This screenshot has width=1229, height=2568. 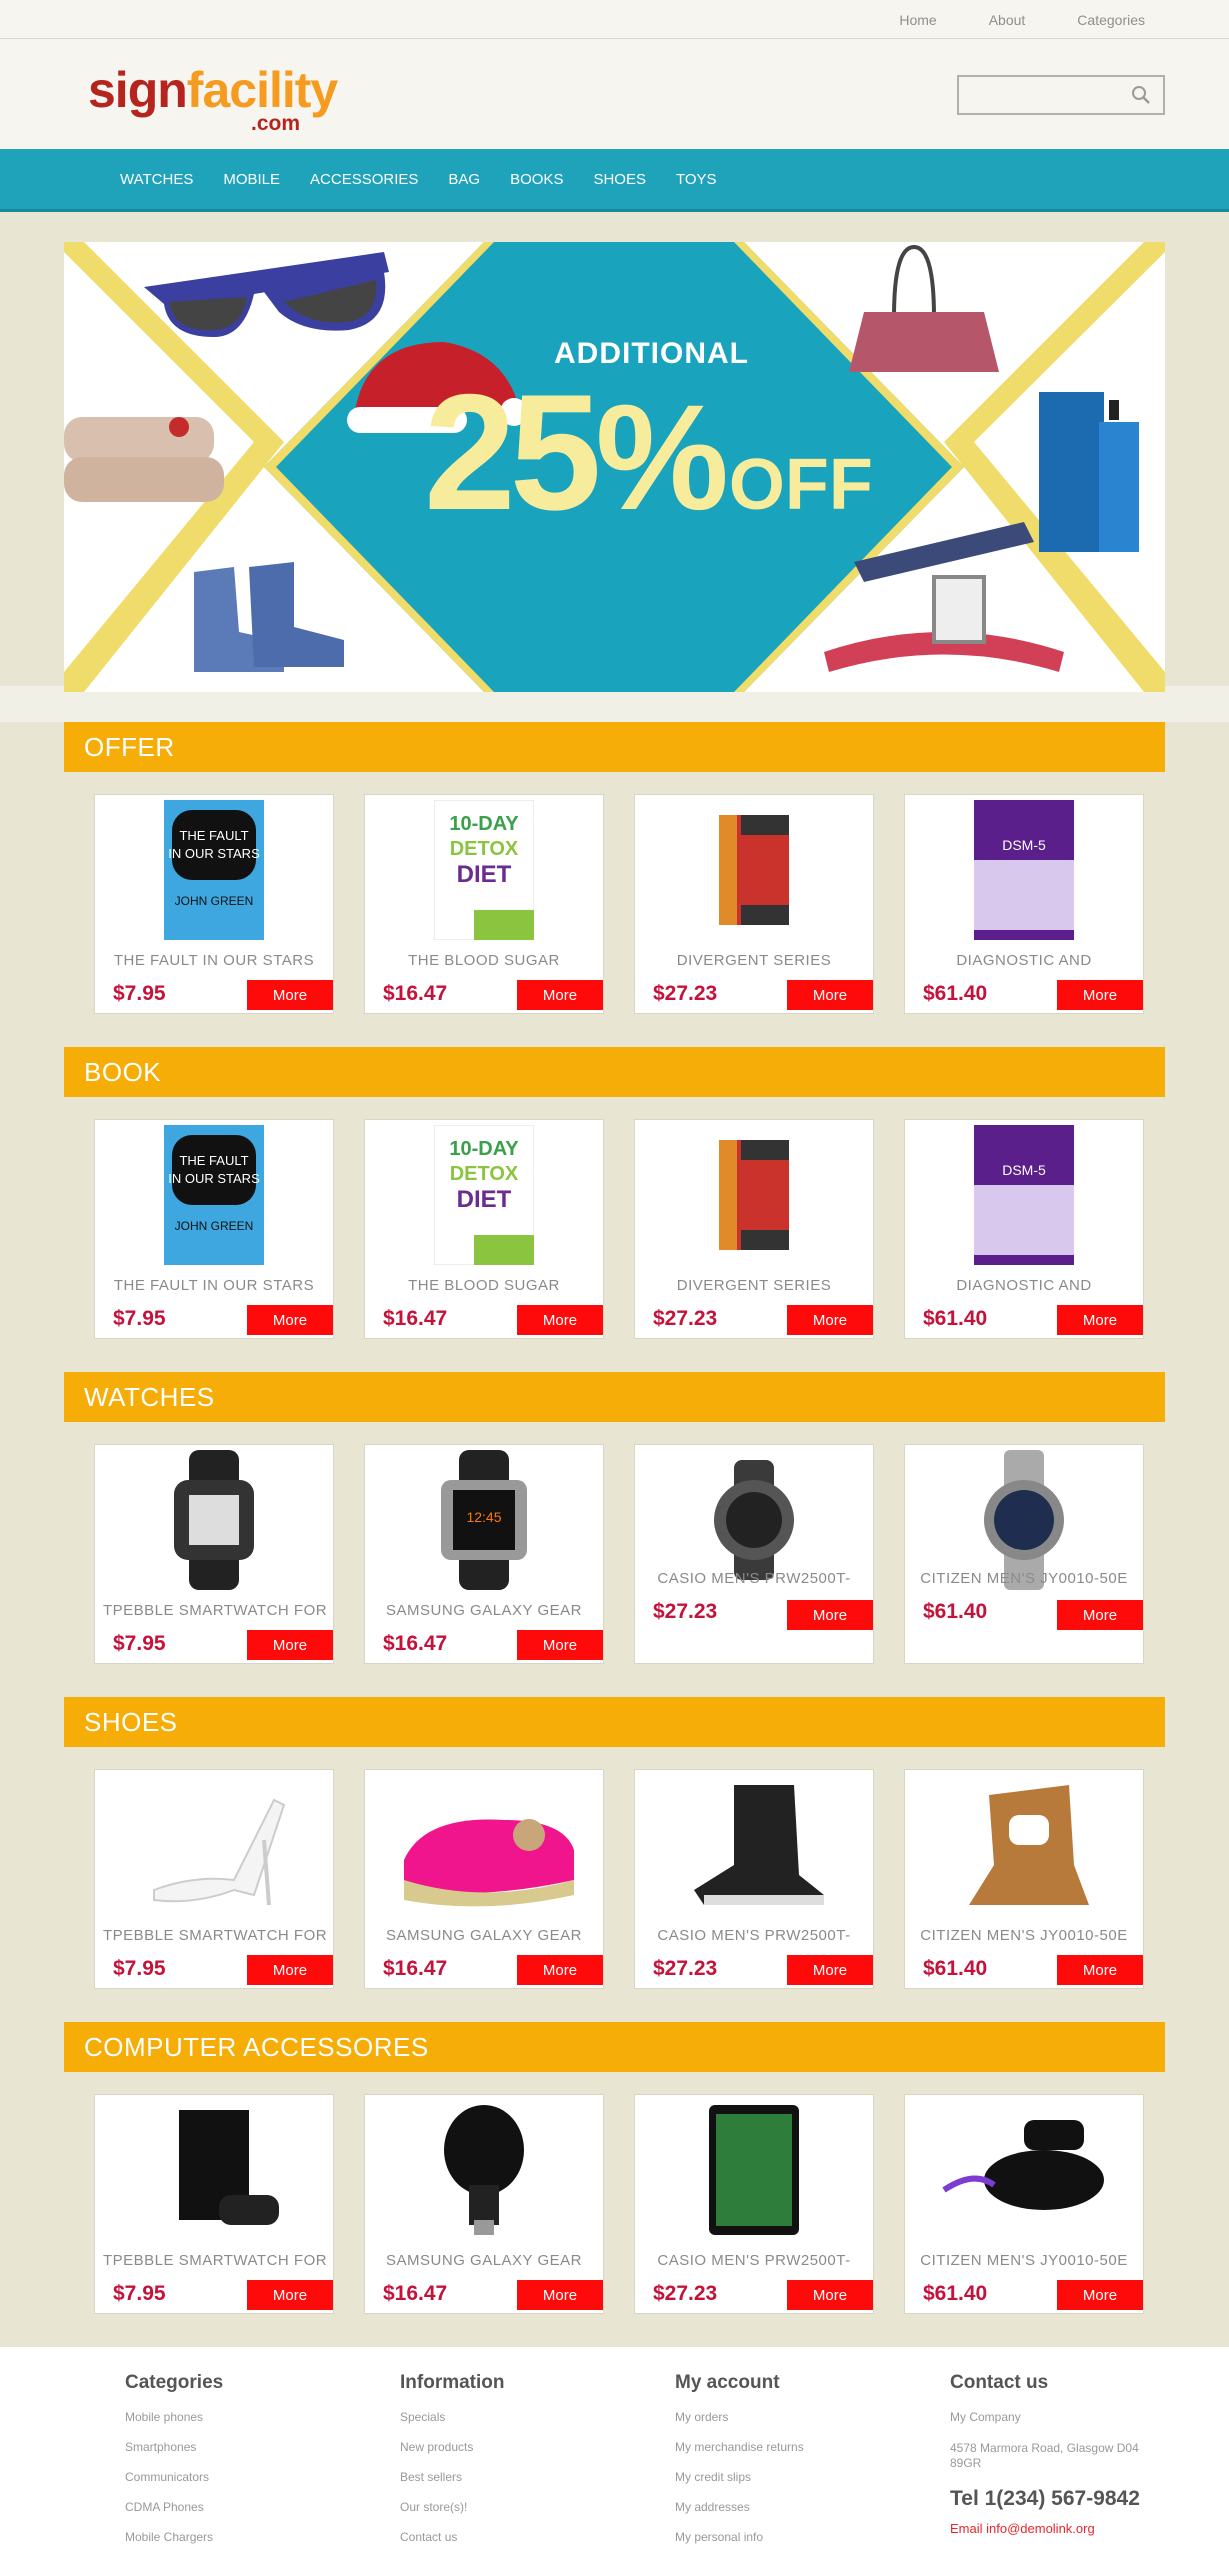 I want to click on categories-link: Categories, so click(x=1111, y=20).